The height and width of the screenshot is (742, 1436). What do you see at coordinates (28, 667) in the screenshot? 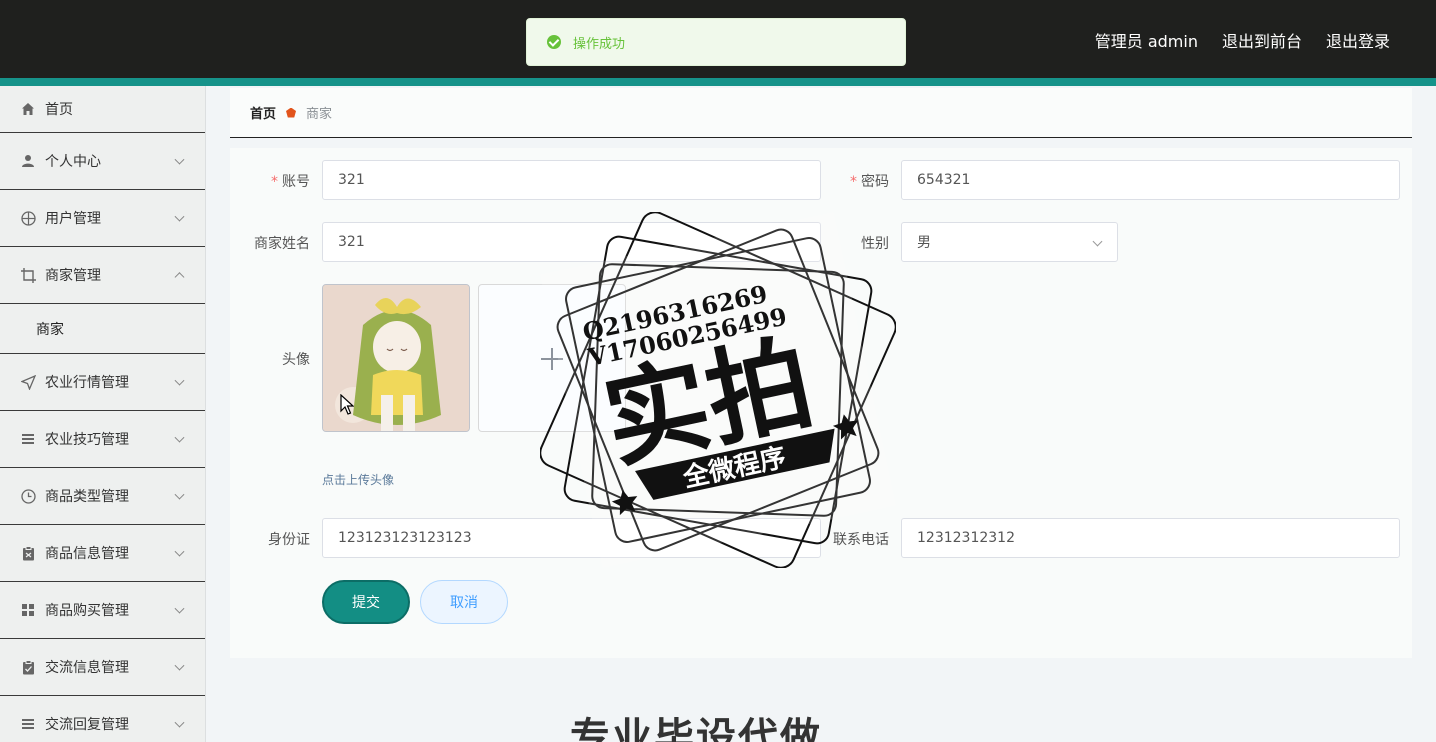
I see `clipboard-check-icon` at bounding box center [28, 667].